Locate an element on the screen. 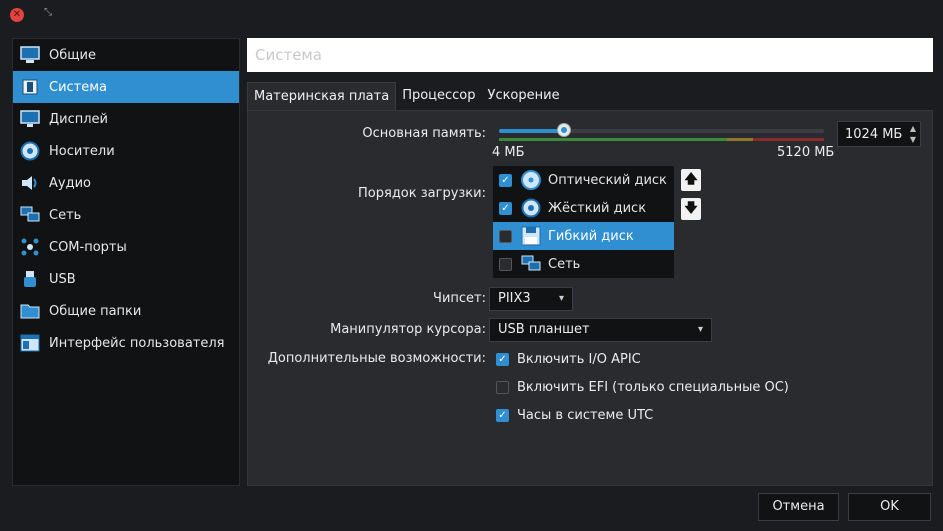 The width and height of the screenshot is (943, 531). sidebar-item-general: Общие is located at coordinates (126, 55).